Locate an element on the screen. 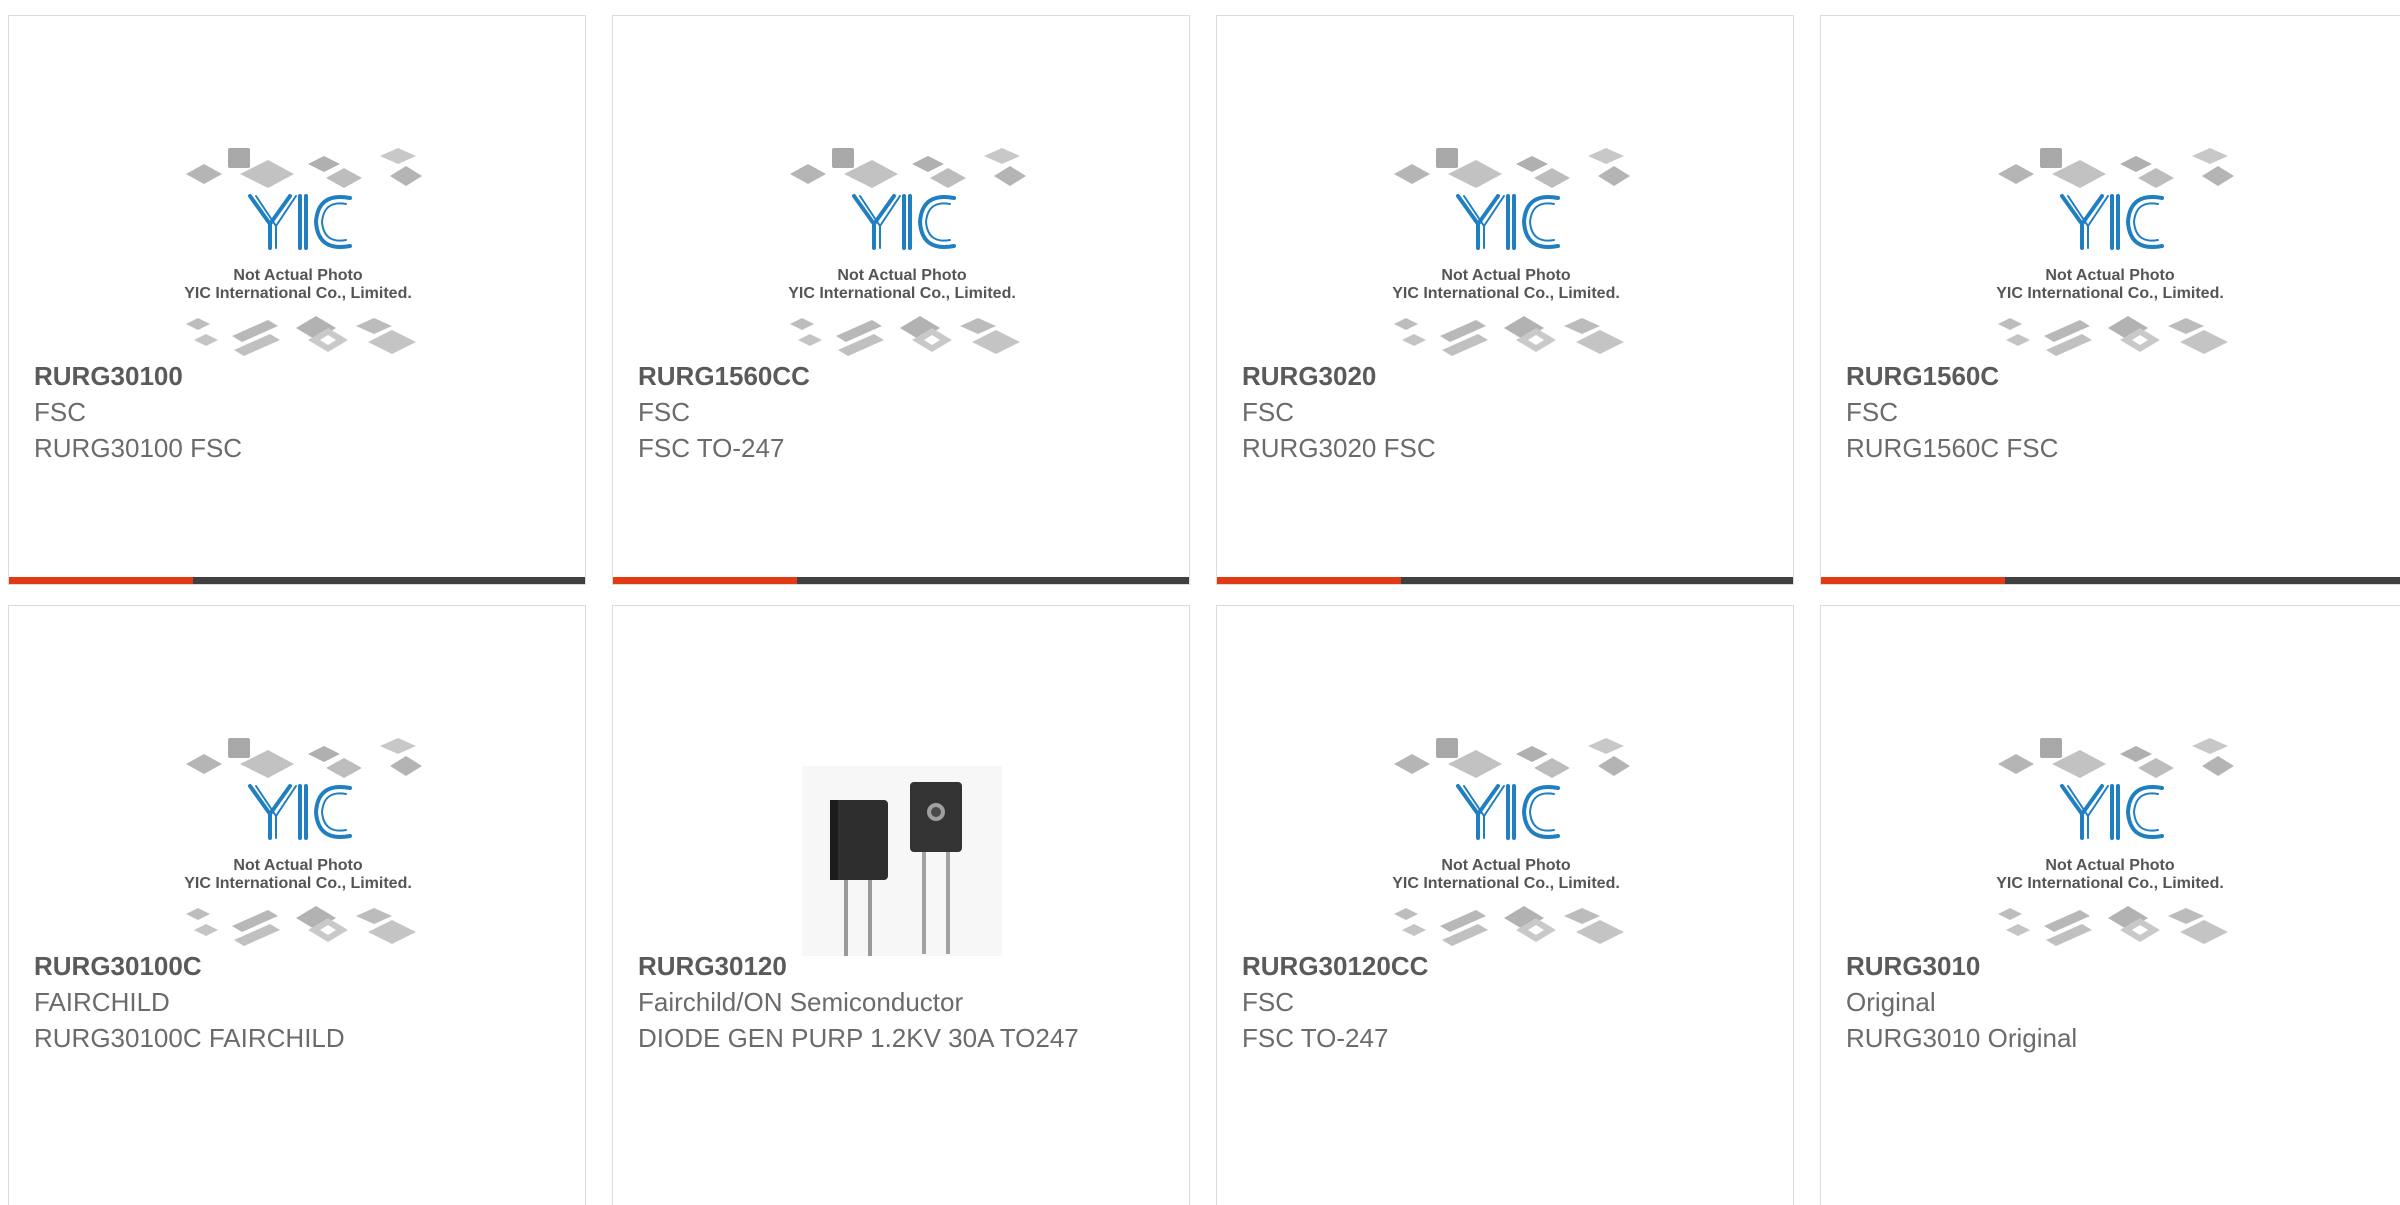 The width and height of the screenshot is (2400, 1205). product-info: RURG30120CC FSC FSC TO-247 is located at coordinates (1502, 1002).